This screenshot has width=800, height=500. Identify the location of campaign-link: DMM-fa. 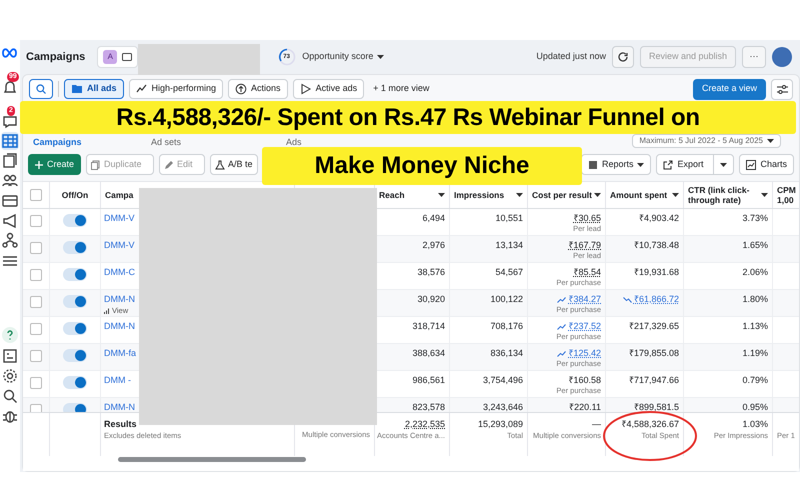
(120, 353).